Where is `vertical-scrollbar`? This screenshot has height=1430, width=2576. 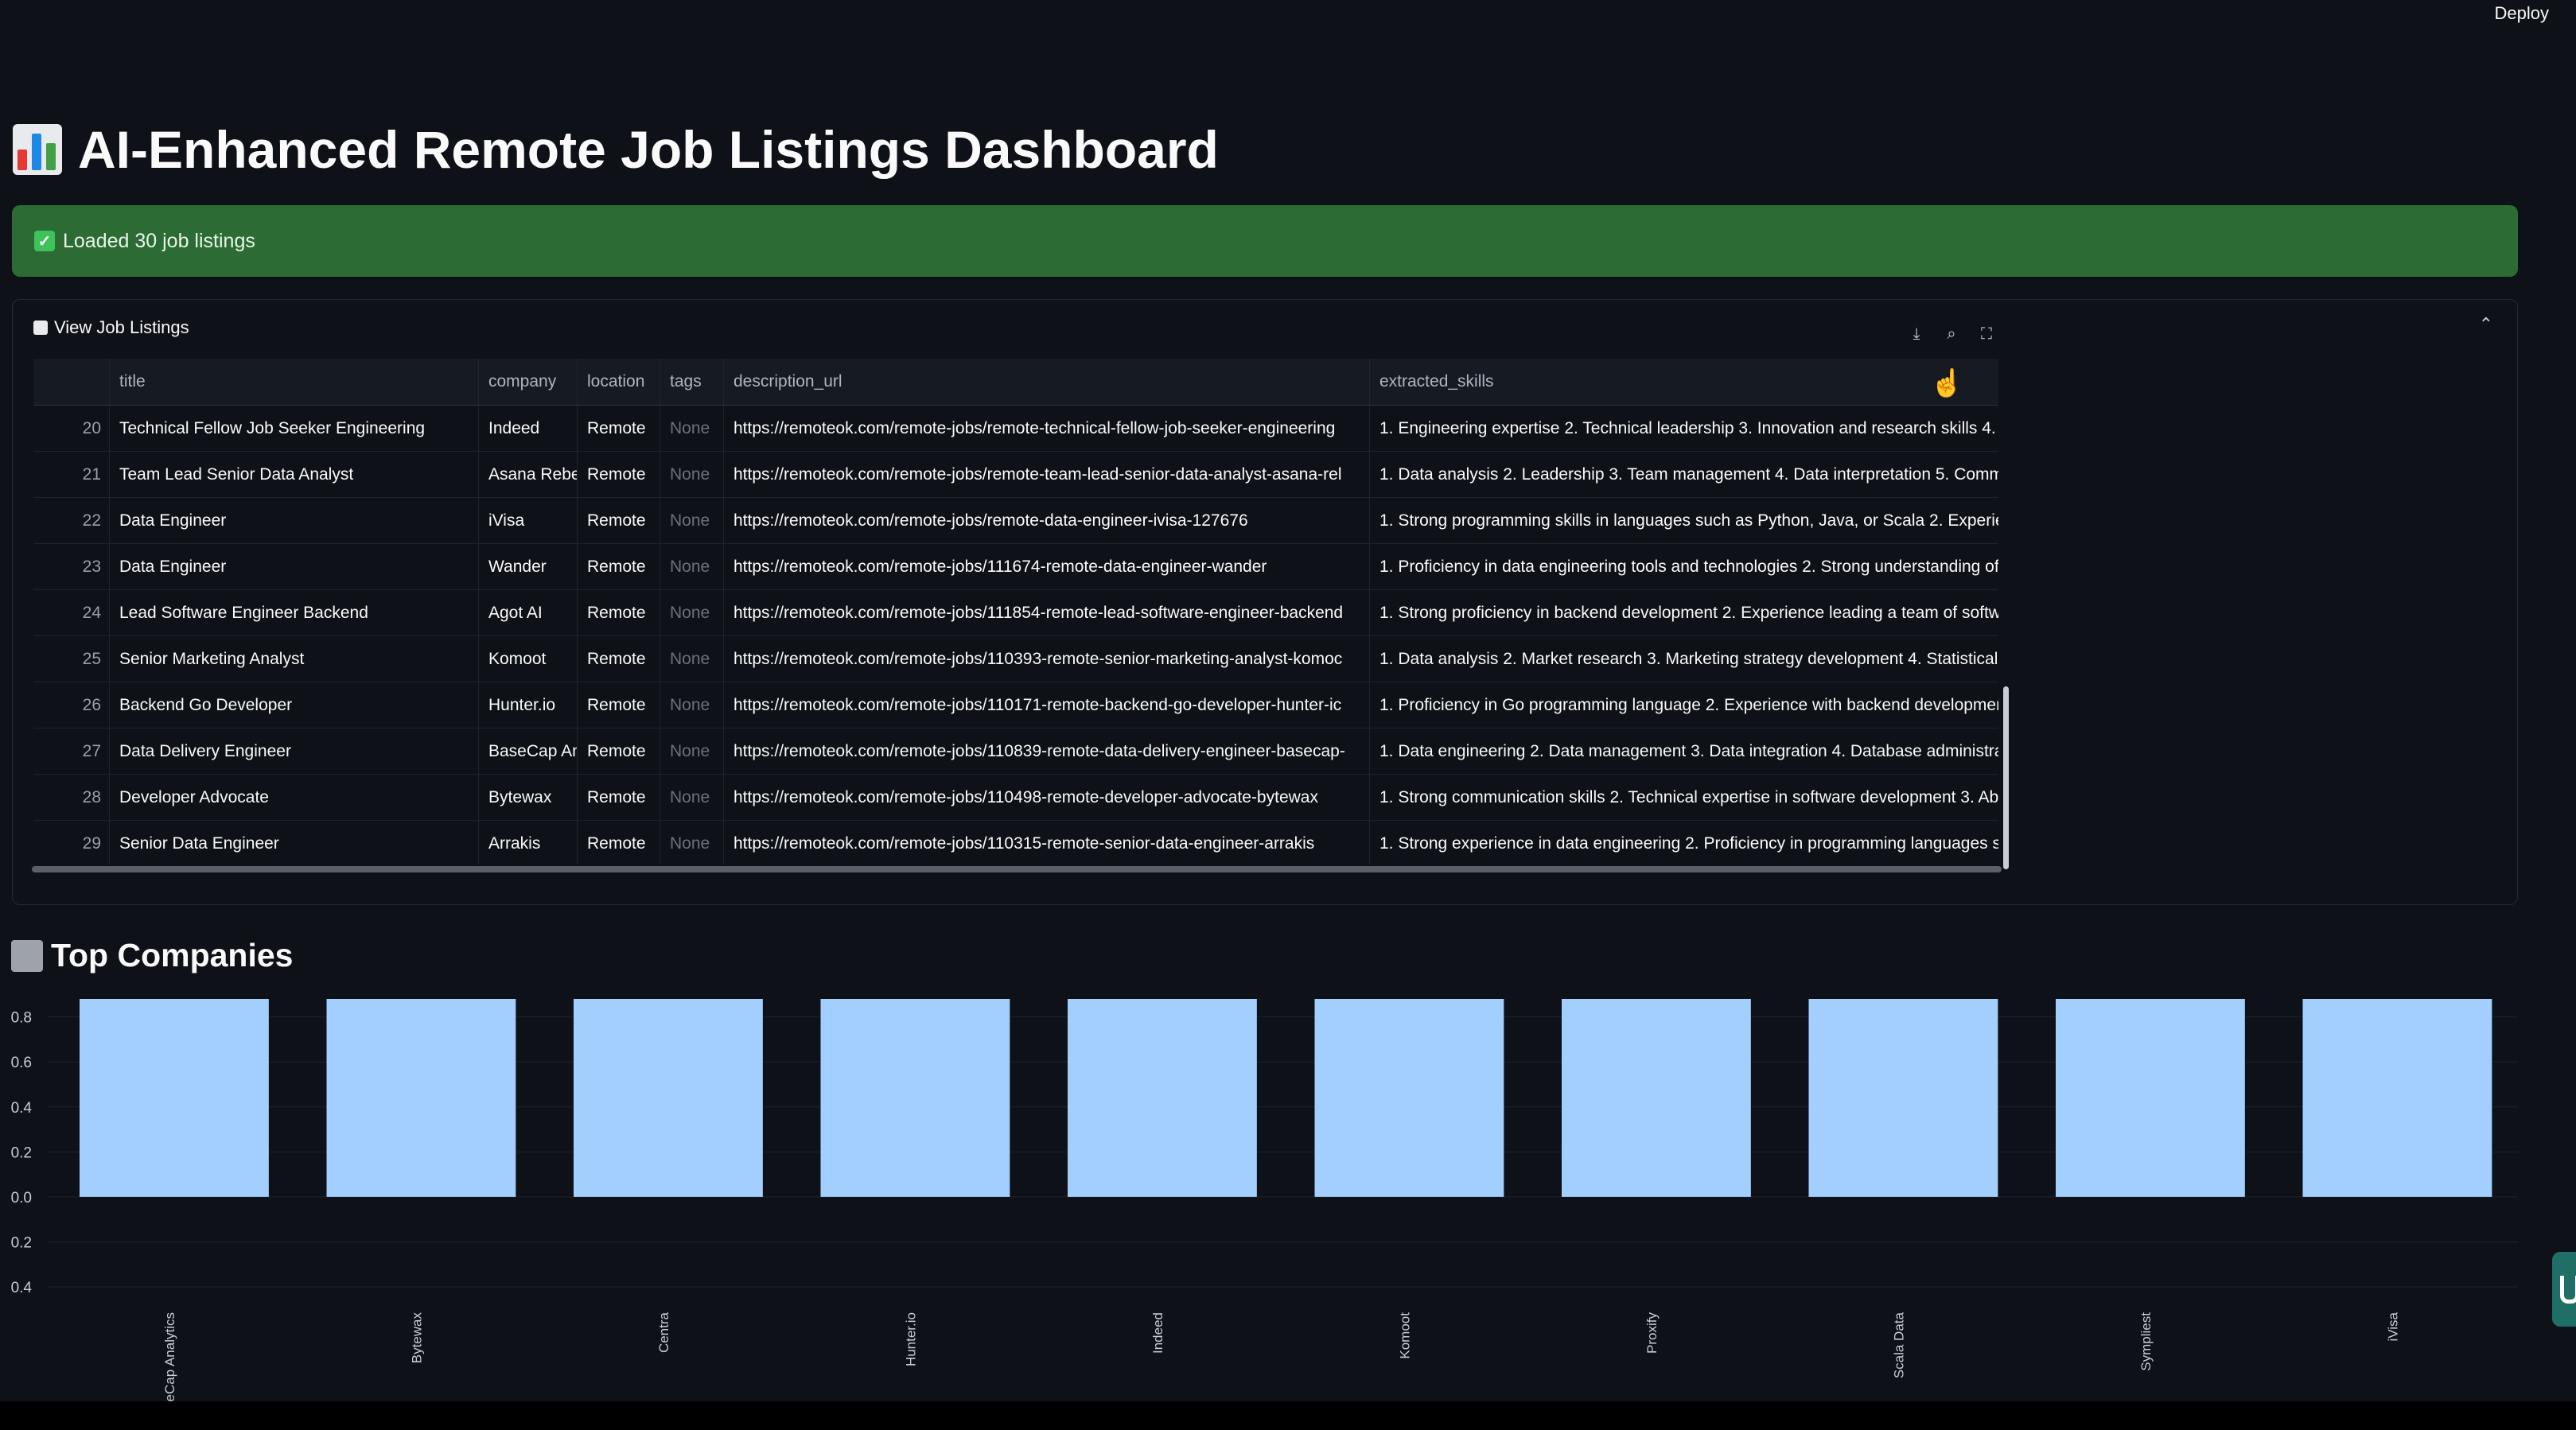
vertical-scrollbar is located at coordinates (2006, 778).